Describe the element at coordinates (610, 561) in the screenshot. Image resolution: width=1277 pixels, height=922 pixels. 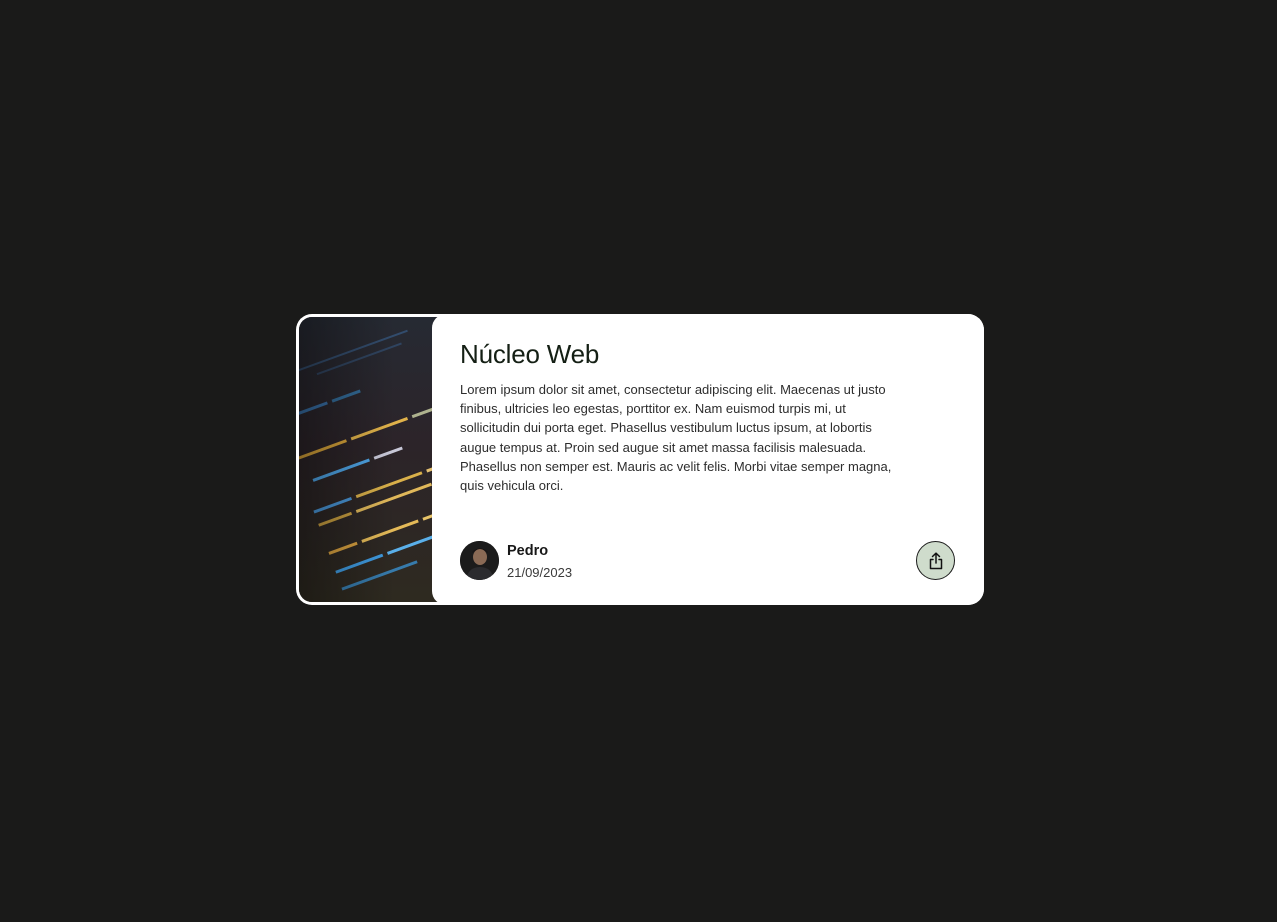
I see `author-info: Pedro 21/09/2023` at that location.